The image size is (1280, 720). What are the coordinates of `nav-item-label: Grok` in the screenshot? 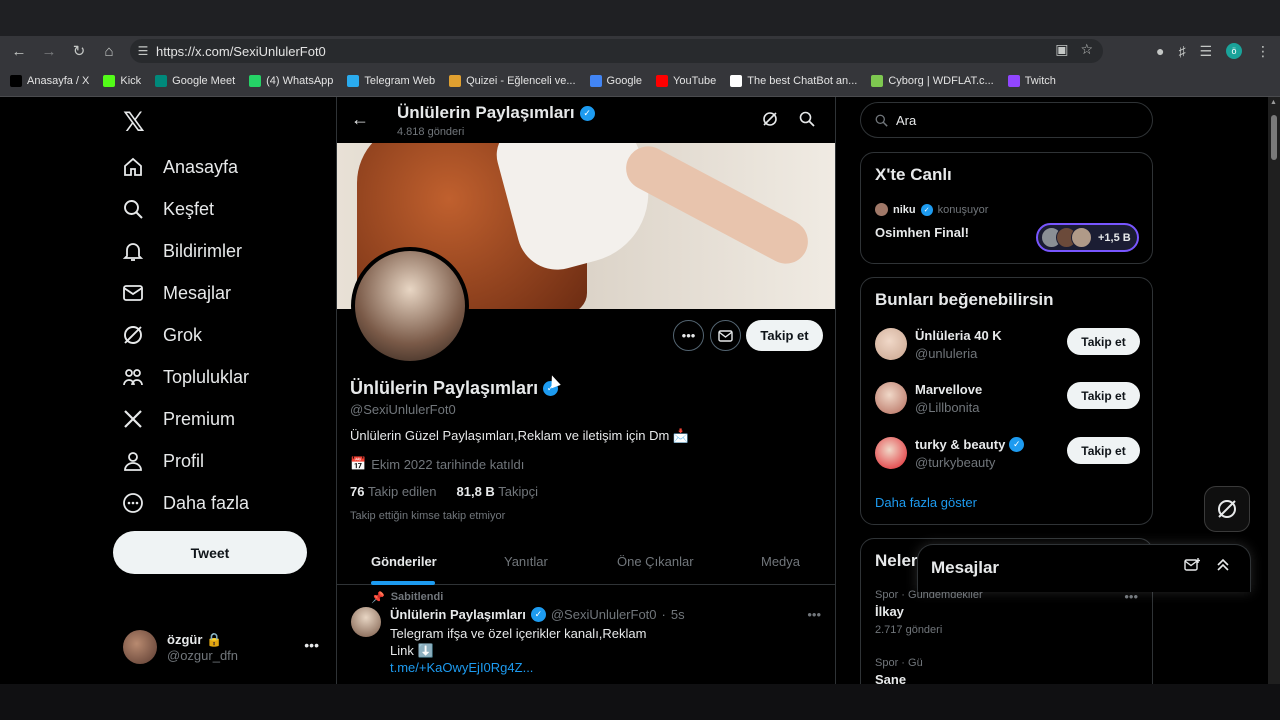 It's located at (183, 334).